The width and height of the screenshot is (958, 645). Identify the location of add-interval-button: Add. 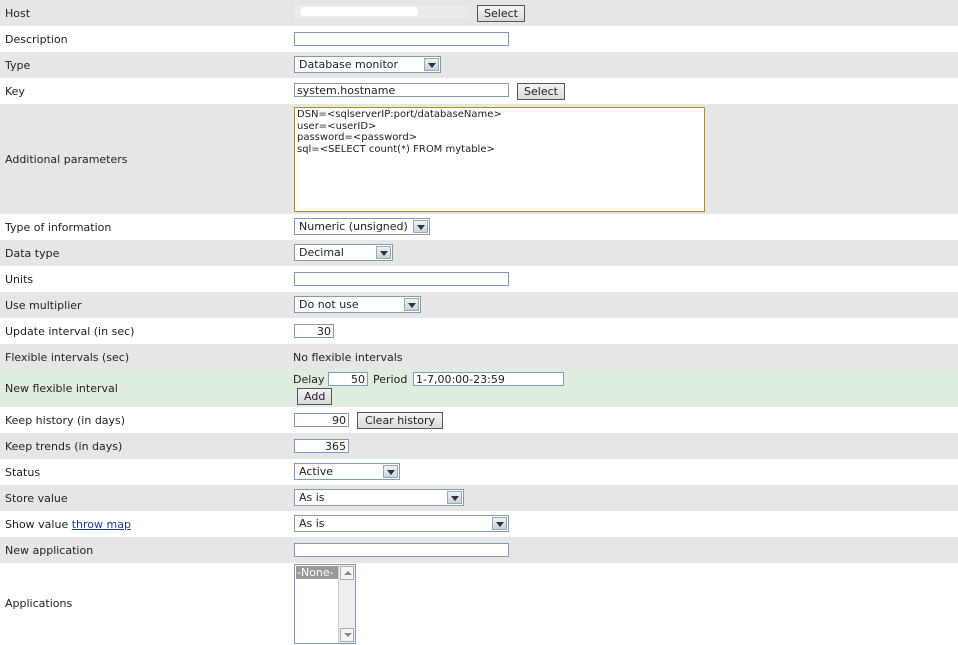
(314, 396).